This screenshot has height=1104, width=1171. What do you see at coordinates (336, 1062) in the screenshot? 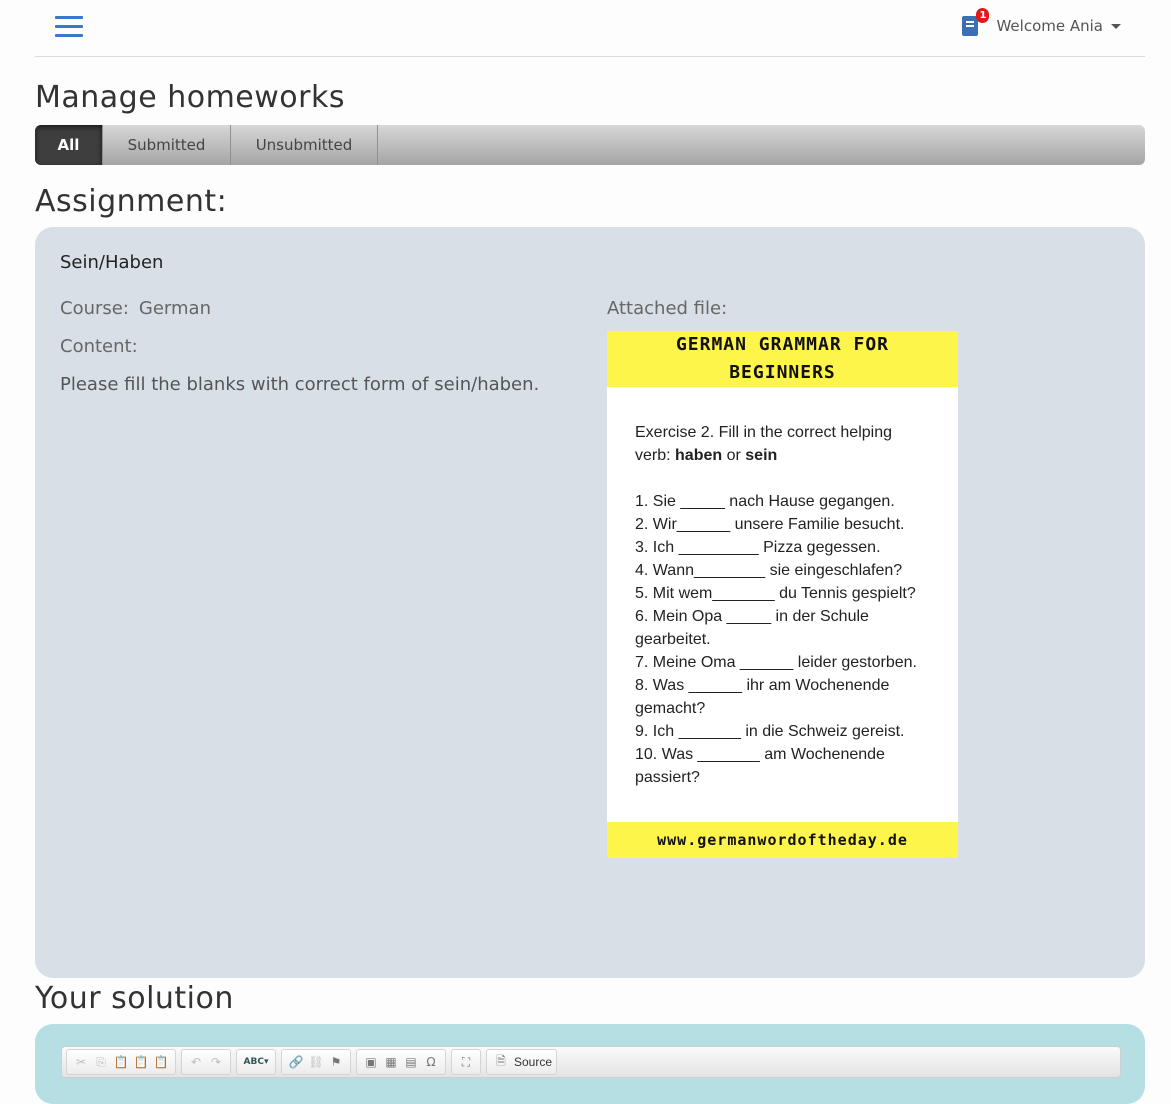
I see `anchor-icon: ⚑` at bounding box center [336, 1062].